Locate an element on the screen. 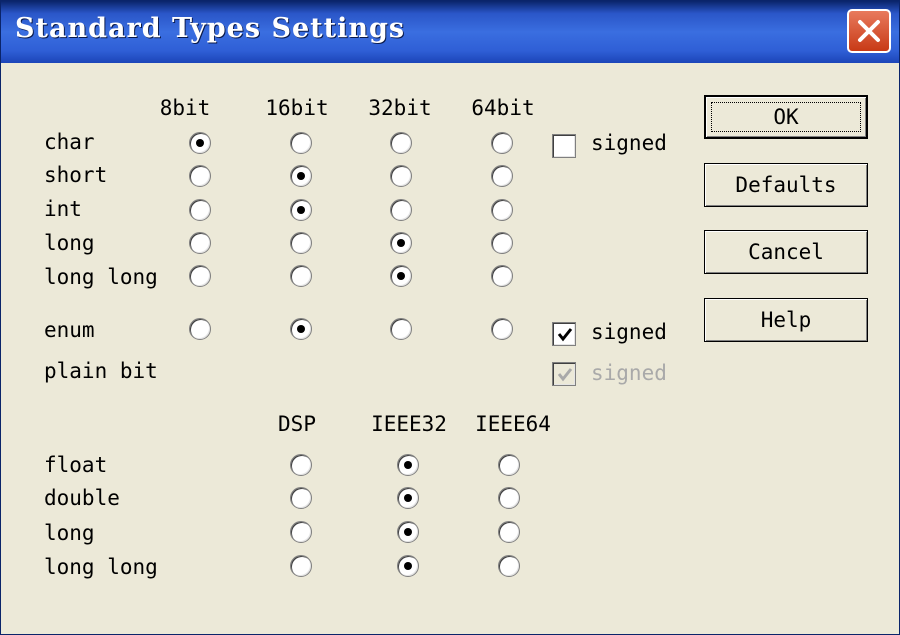 The width and height of the screenshot is (900, 635). char-signed-label: signed is located at coordinates (629, 143).